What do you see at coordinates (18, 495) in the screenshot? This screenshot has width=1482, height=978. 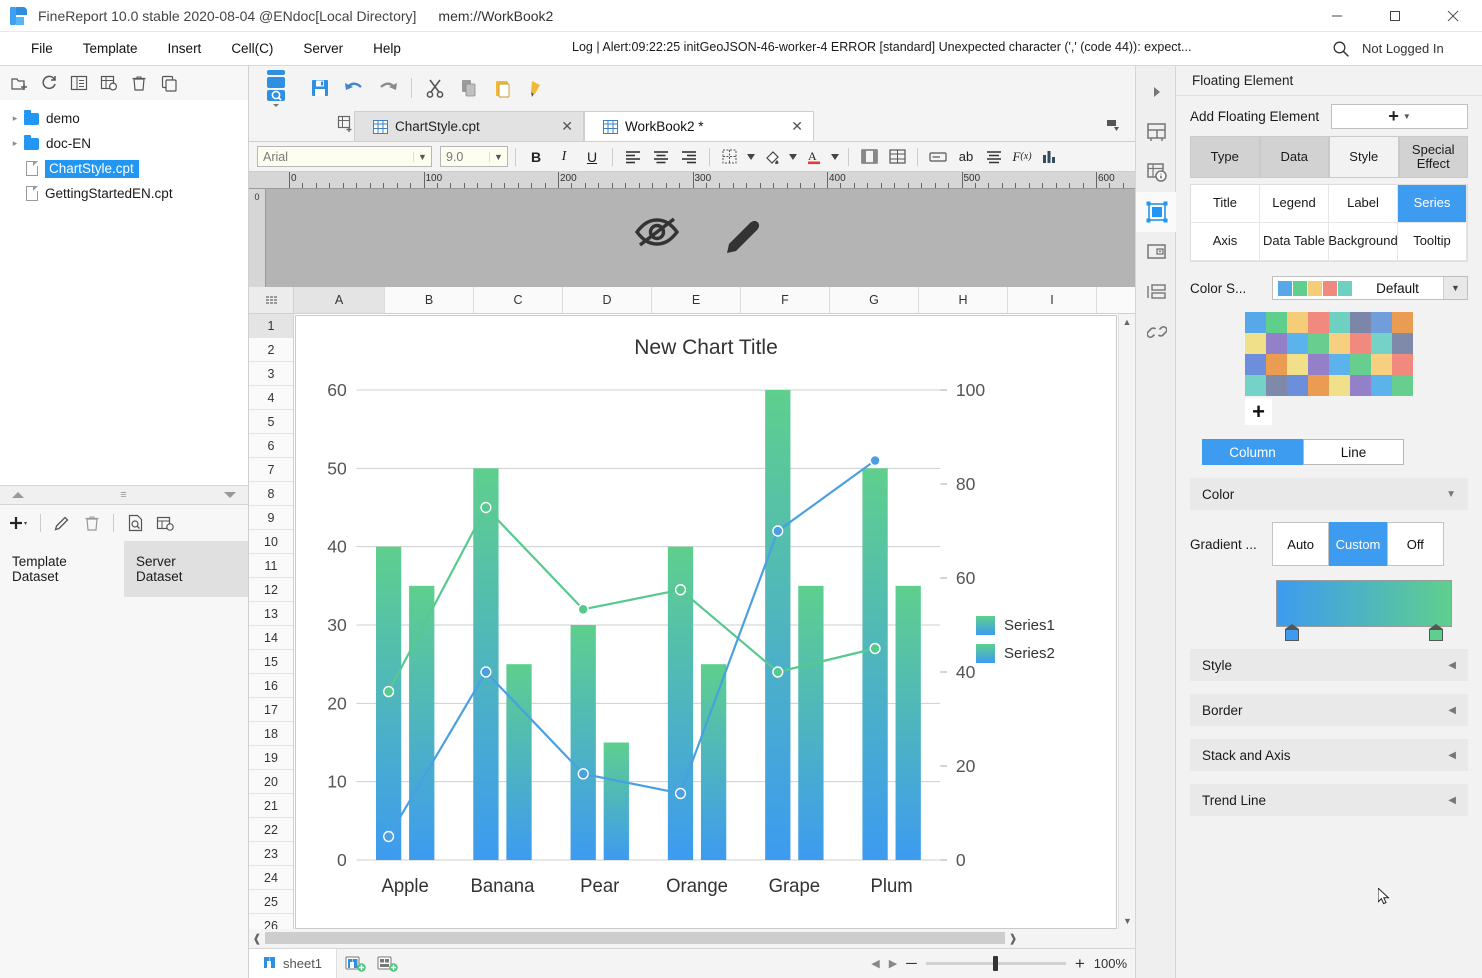 I see `collapse-up-icon` at bounding box center [18, 495].